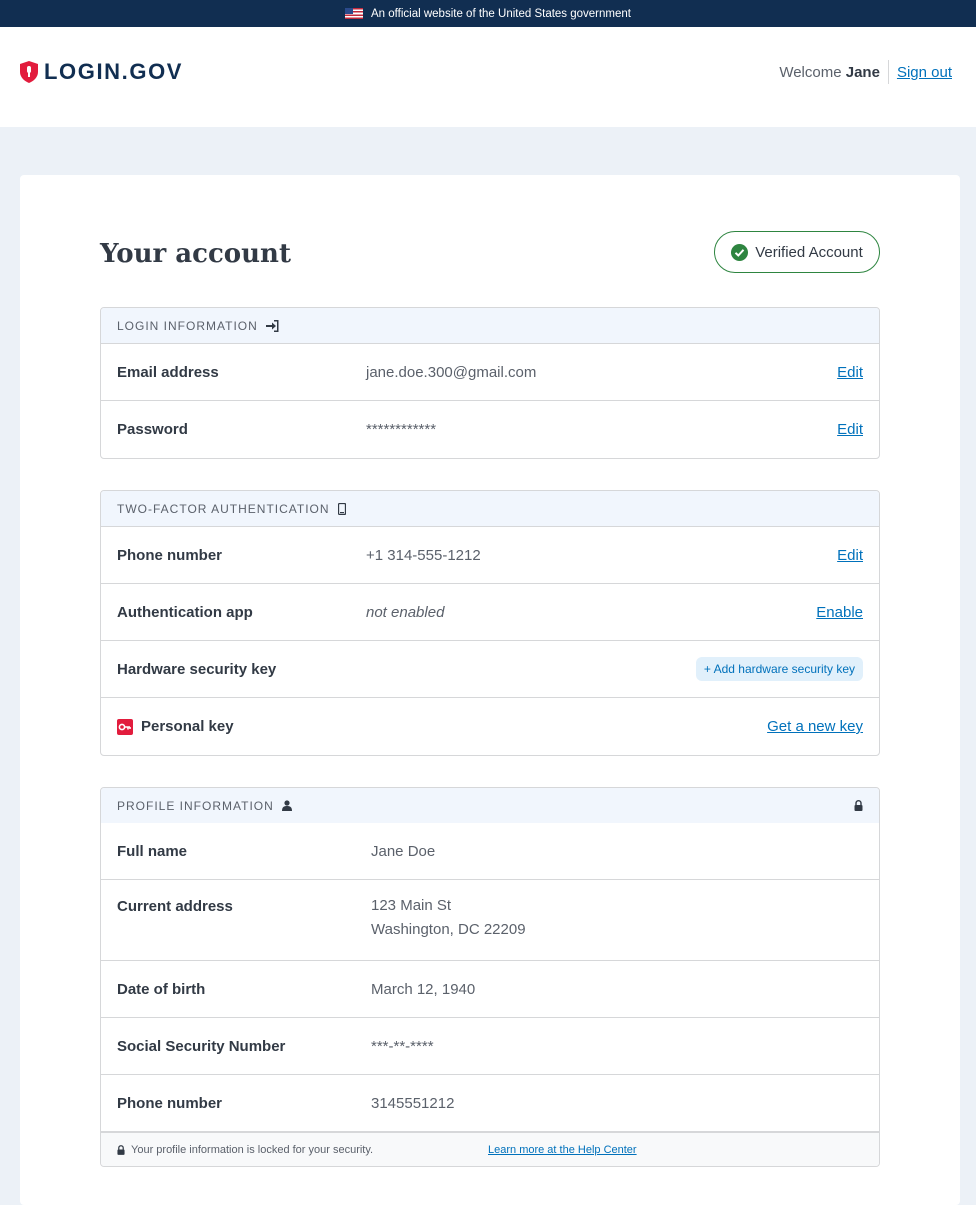  I want to click on dob-value: March 12, 1940, so click(423, 989).